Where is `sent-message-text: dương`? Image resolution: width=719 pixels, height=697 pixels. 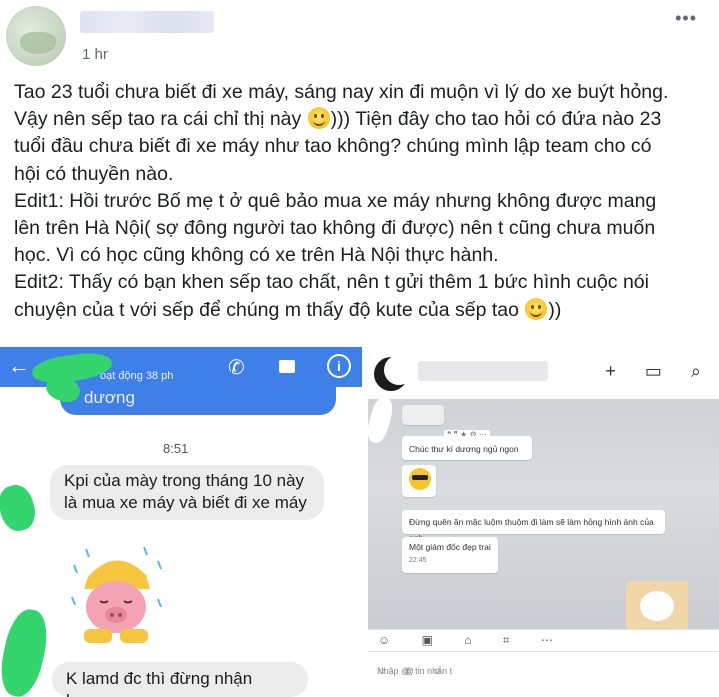 sent-message-text: dương is located at coordinates (109, 397).